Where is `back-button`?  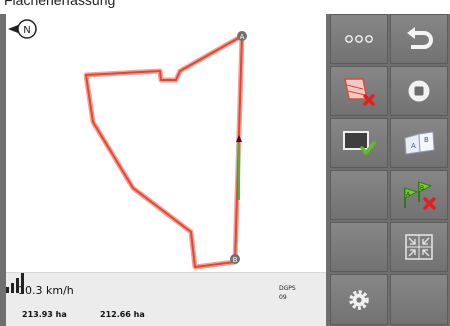 back-button is located at coordinates (419, 39).